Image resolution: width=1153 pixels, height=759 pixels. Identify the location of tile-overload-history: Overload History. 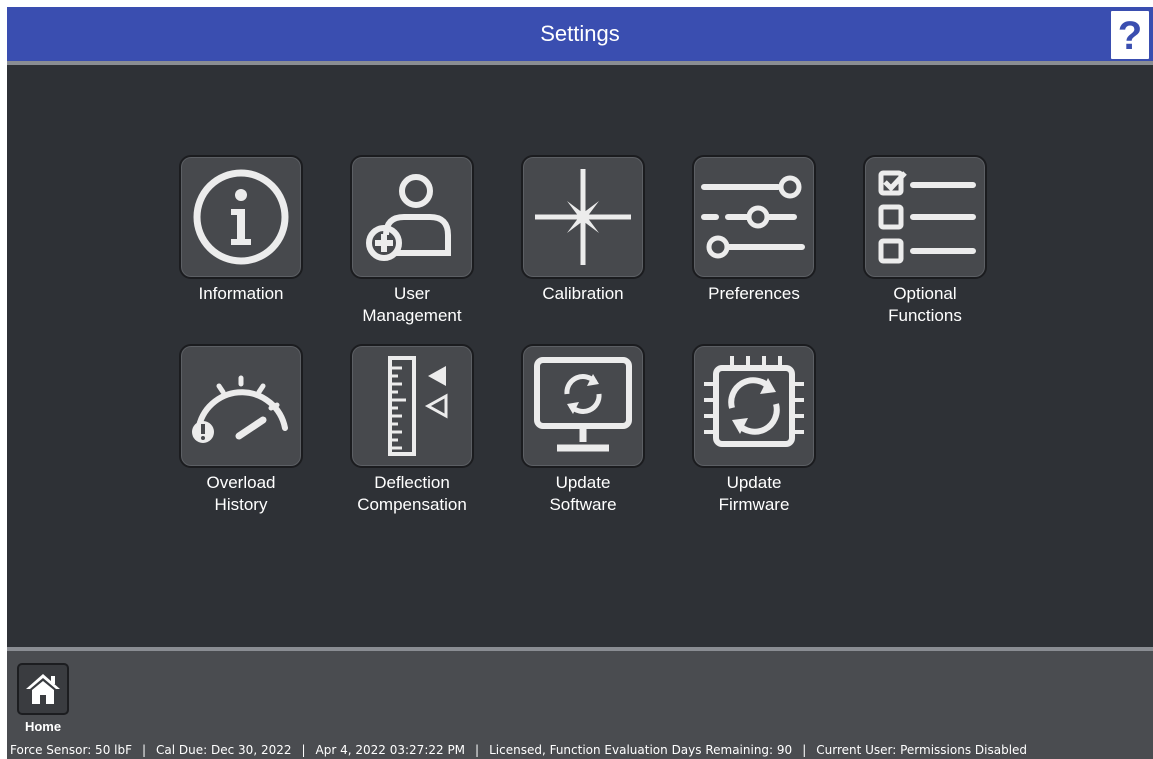
(241, 430).